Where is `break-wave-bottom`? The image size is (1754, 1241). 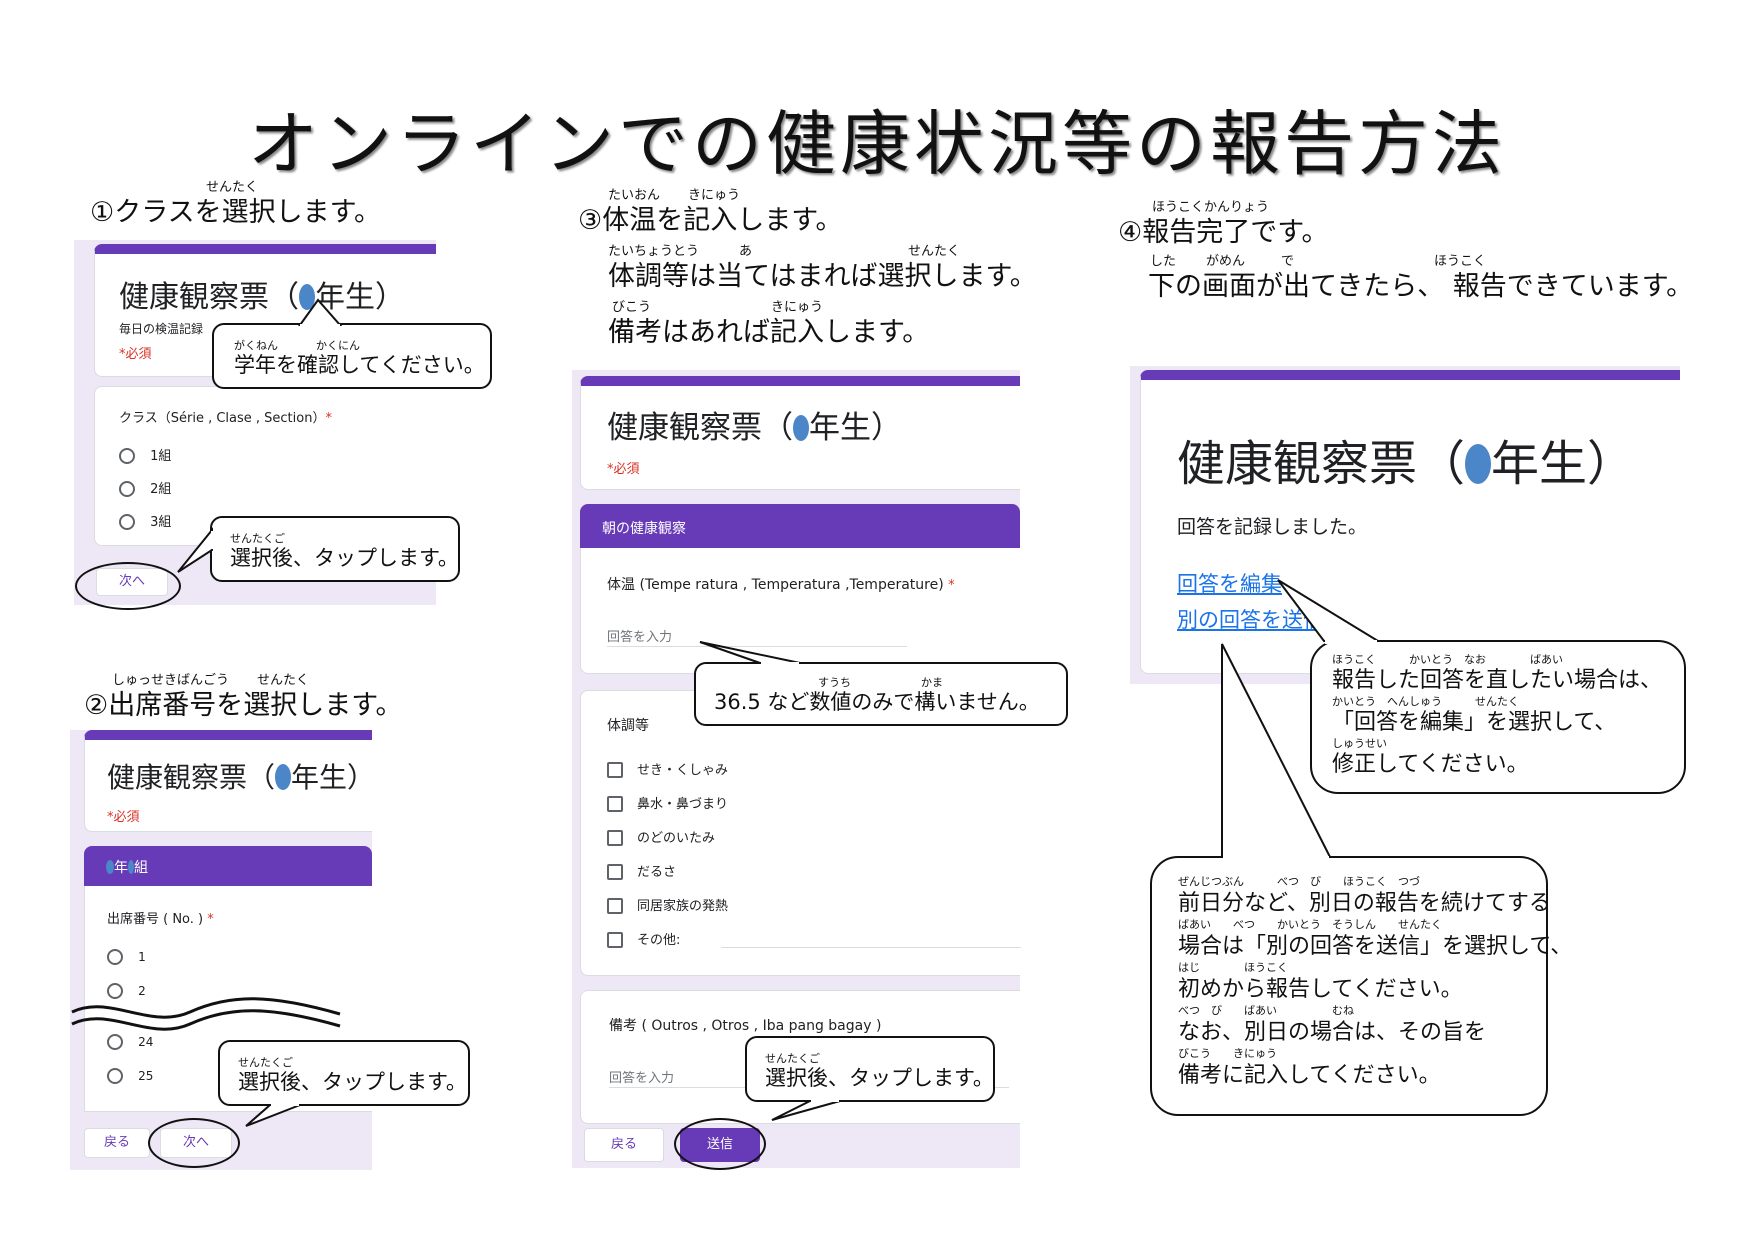 break-wave-bottom is located at coordinates (206, 1020).